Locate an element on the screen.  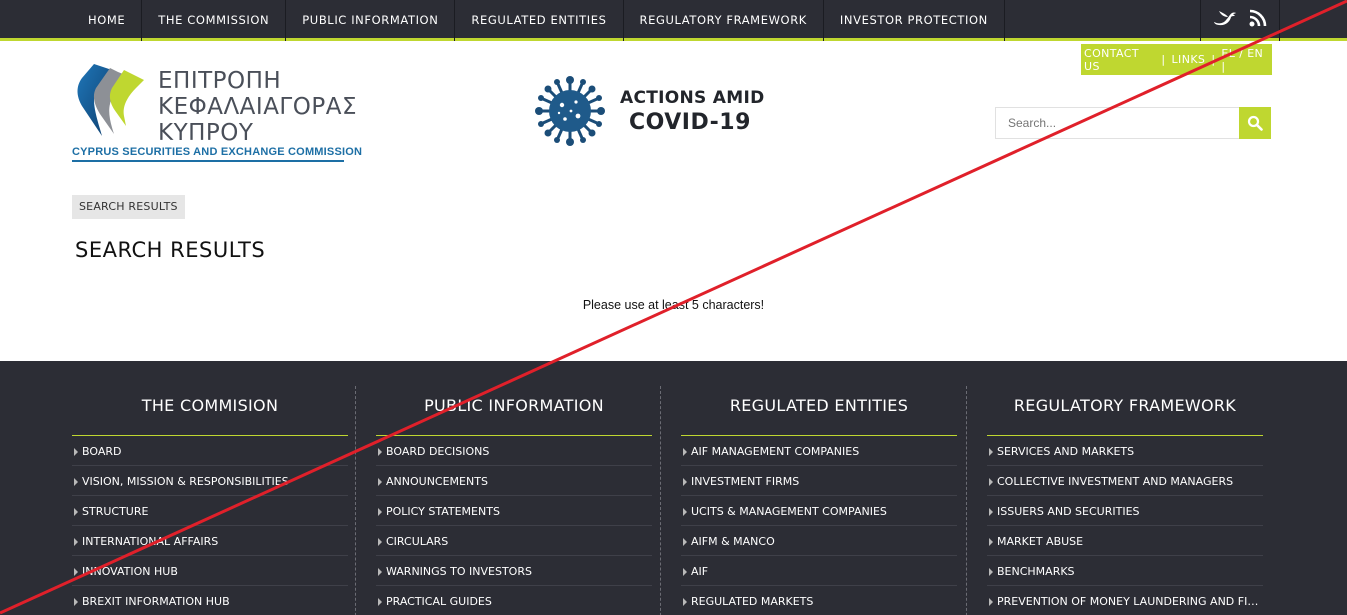
social-links is located at coordinates (1240, 20).